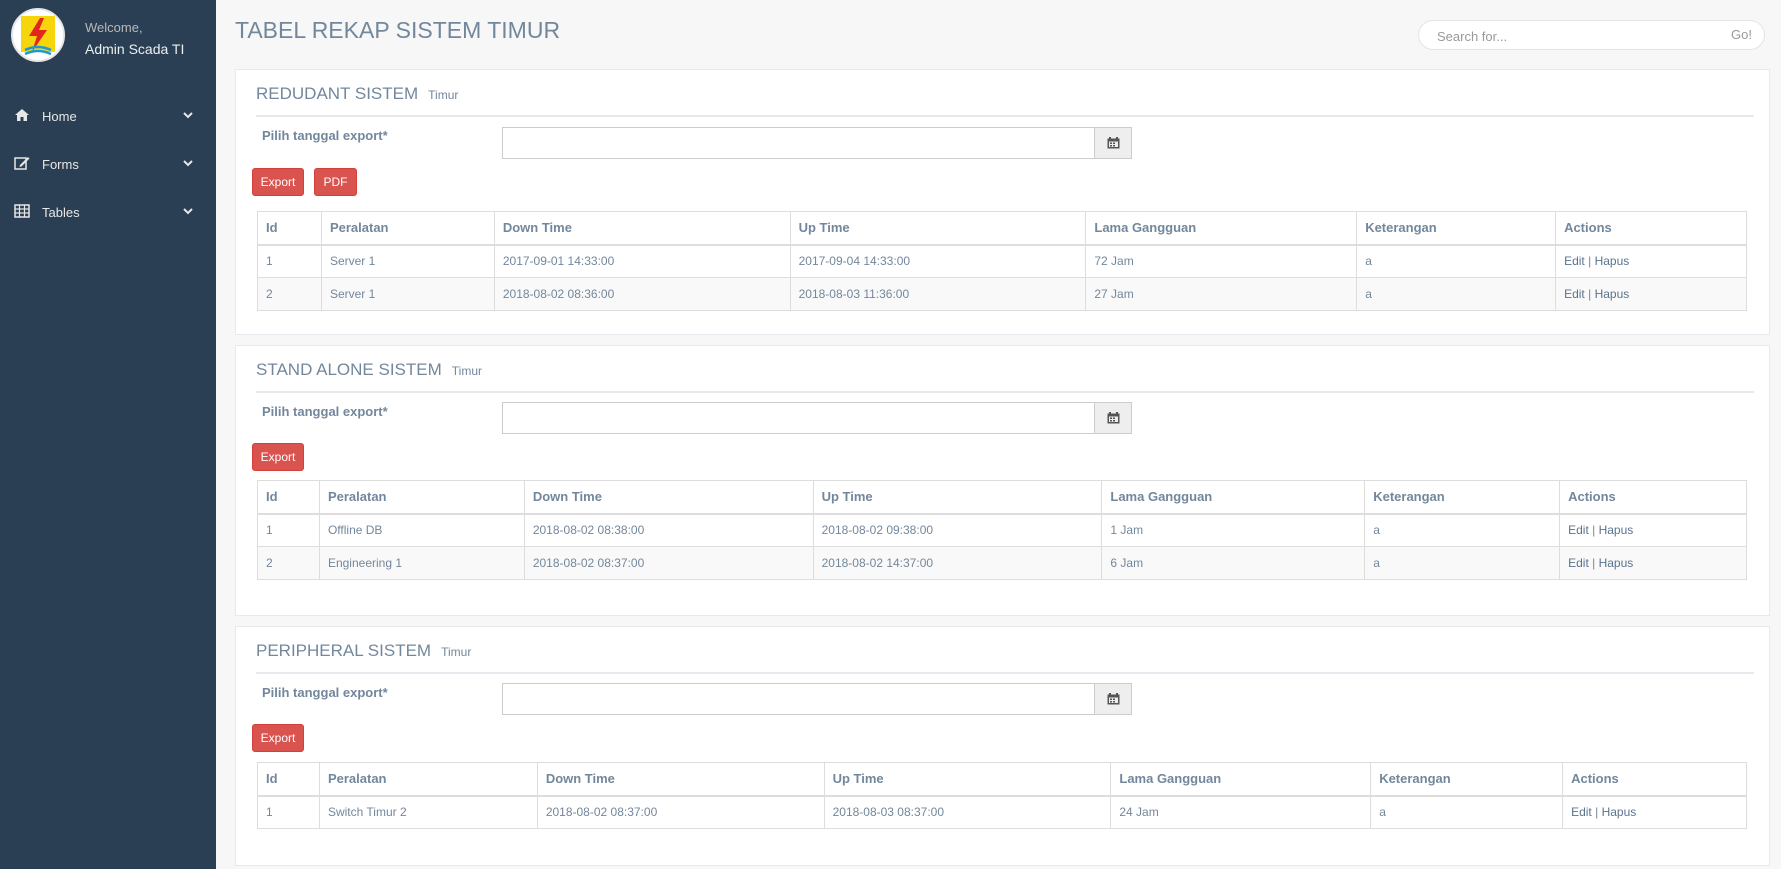 Image resolution: width=1781 pixels, height=869 pixels. I want to click on sidebar-item-home: Home, so click(108, 115).